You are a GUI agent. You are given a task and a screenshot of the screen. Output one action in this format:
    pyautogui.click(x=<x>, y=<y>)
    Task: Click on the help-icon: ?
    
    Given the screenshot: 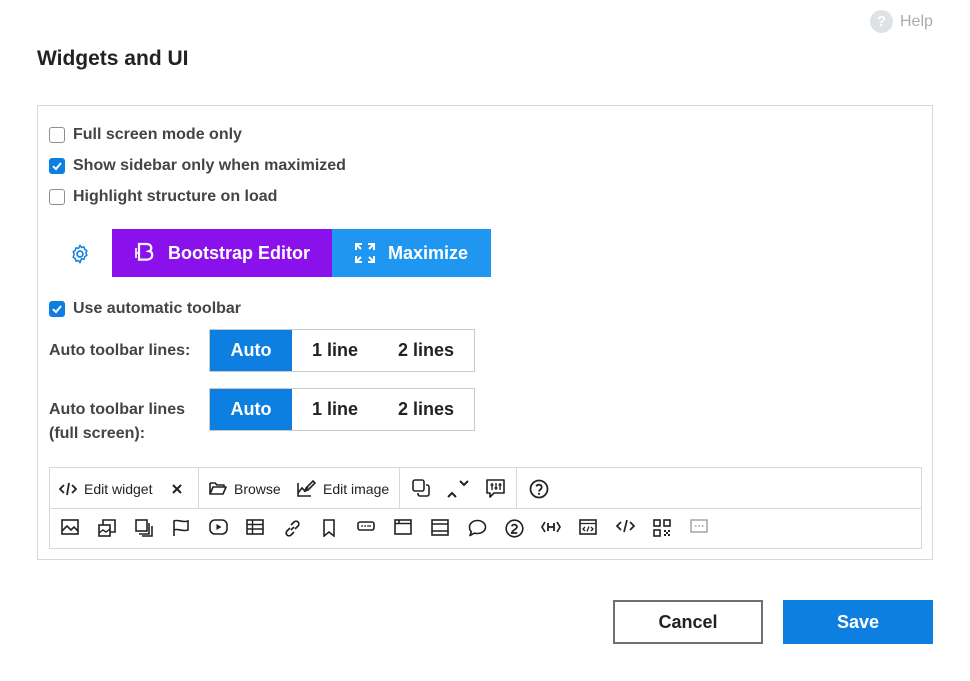 What is the action you would take?
    pyautogui.click(x=881, y=21)
    